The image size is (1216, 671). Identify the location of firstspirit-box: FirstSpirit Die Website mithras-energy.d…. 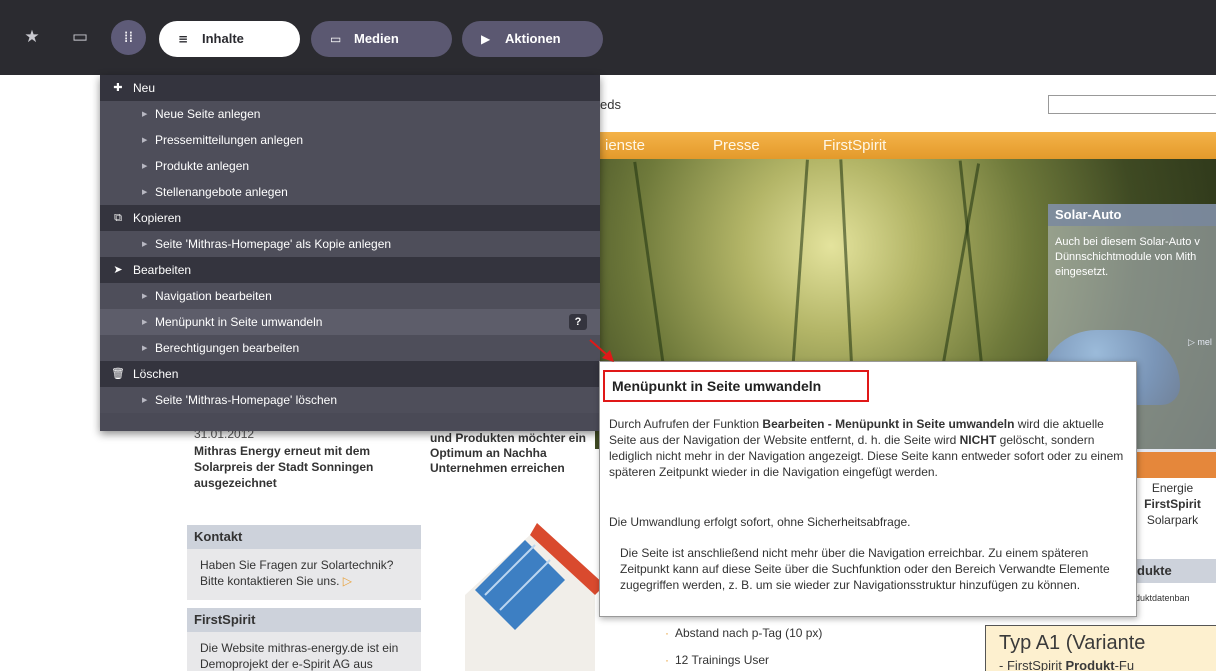
(304, 639).